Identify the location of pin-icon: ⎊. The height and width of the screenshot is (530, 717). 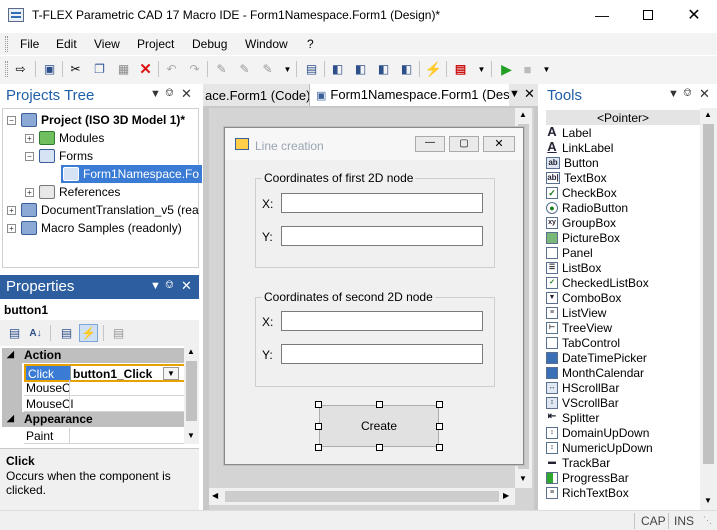
(687, 93).